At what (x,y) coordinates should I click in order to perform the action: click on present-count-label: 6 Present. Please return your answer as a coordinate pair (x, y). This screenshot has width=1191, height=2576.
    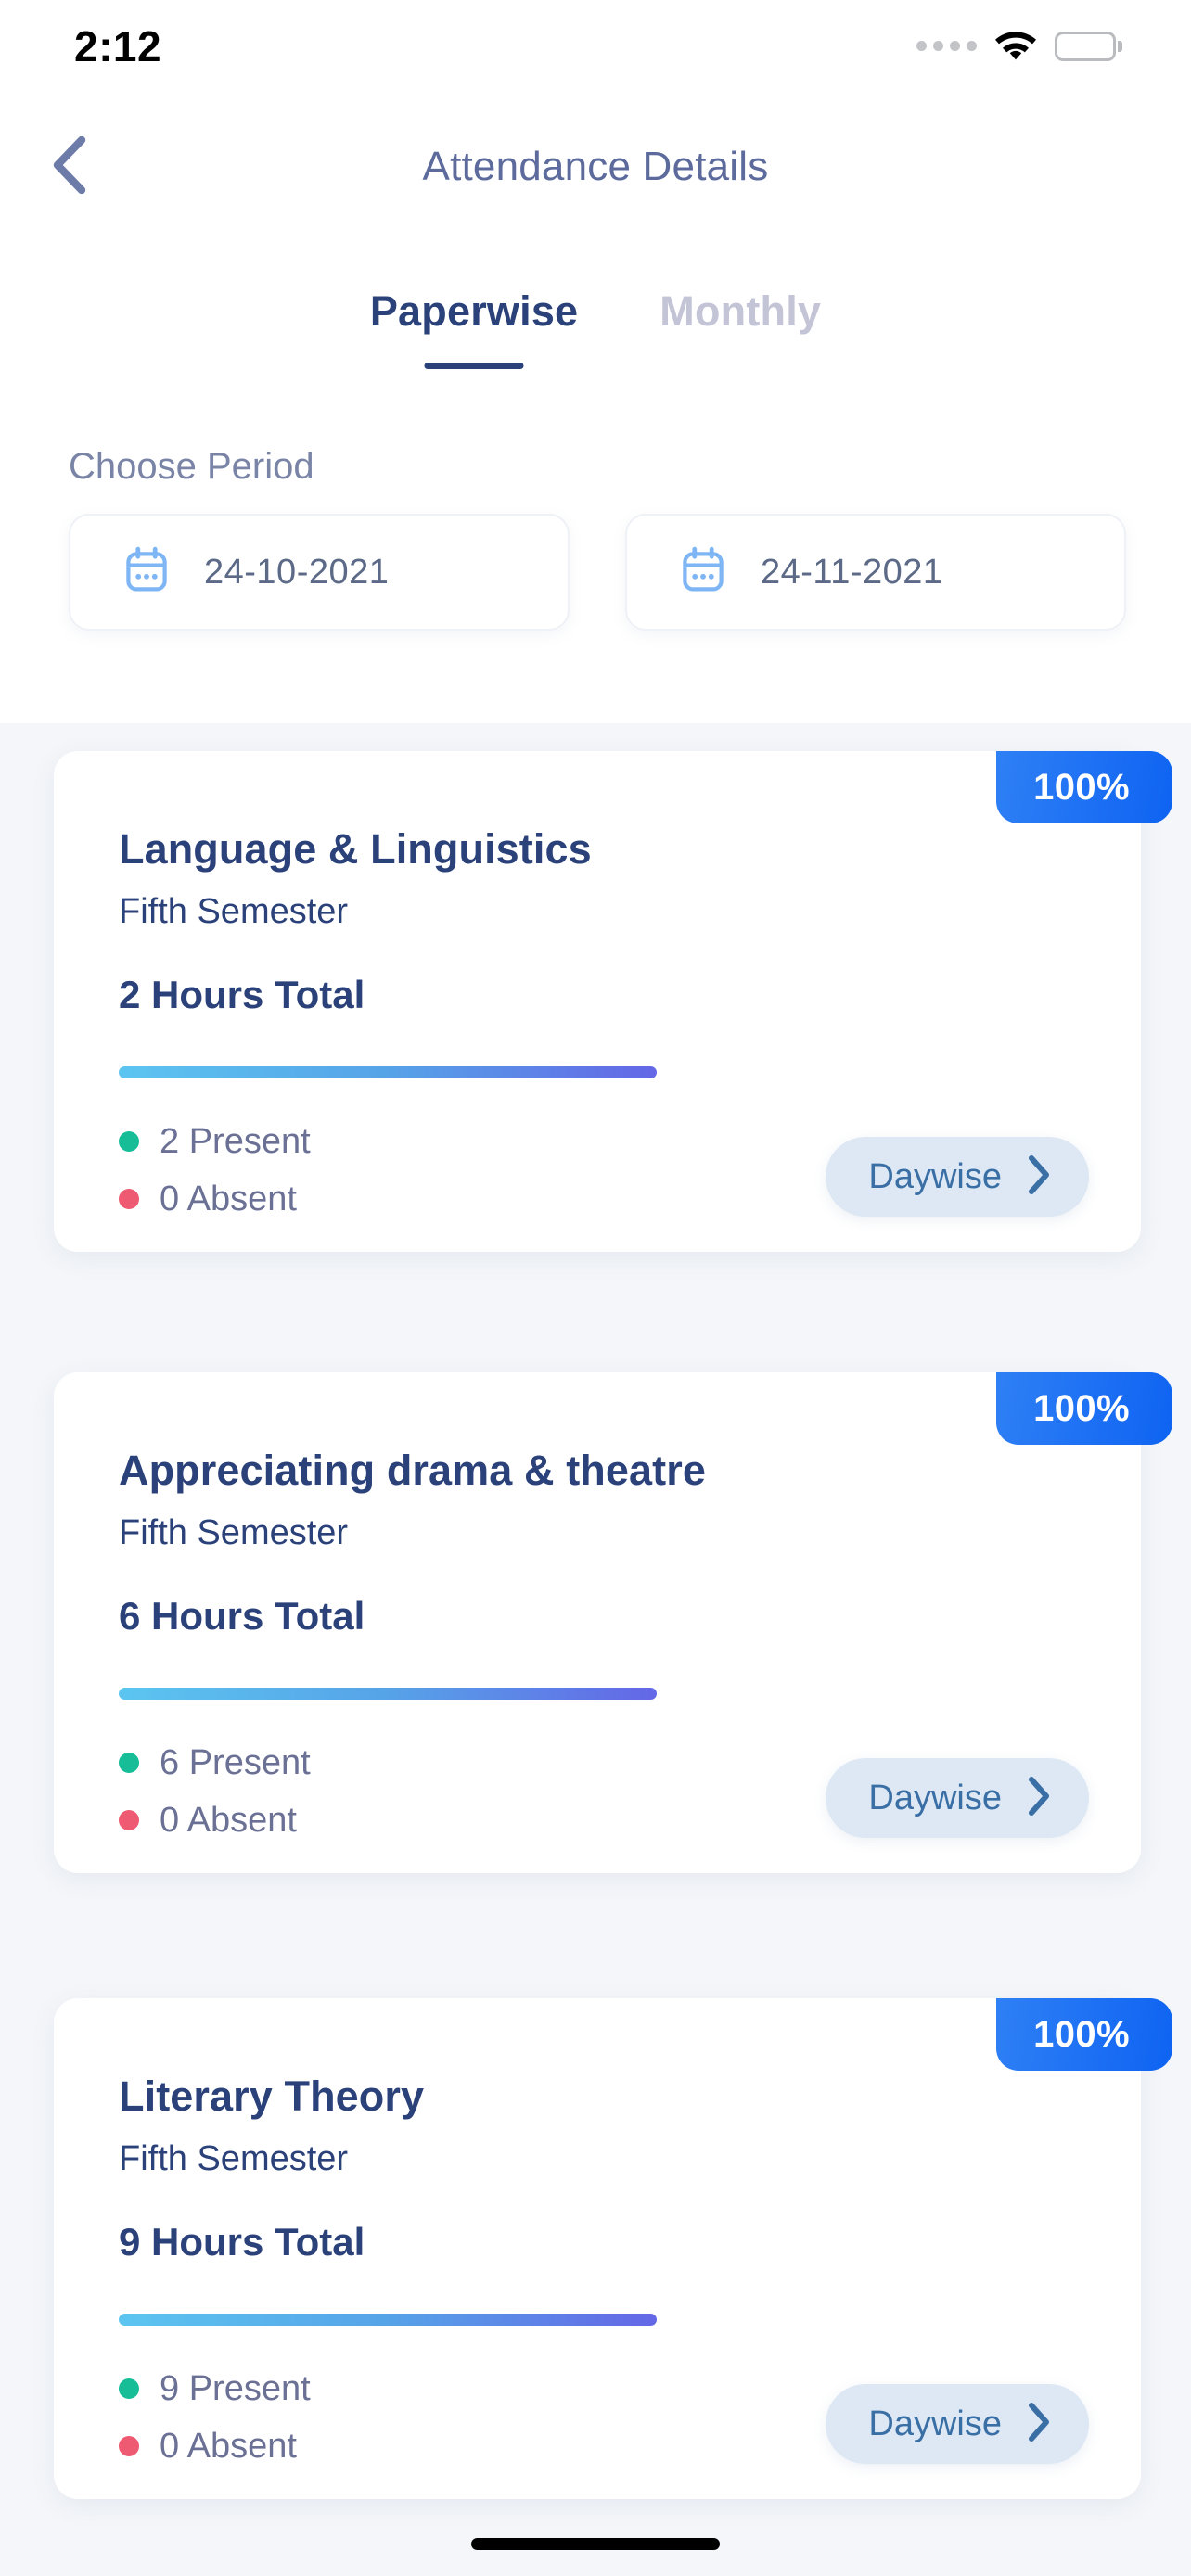
    Looking at the image, I should click on (235, 1762).